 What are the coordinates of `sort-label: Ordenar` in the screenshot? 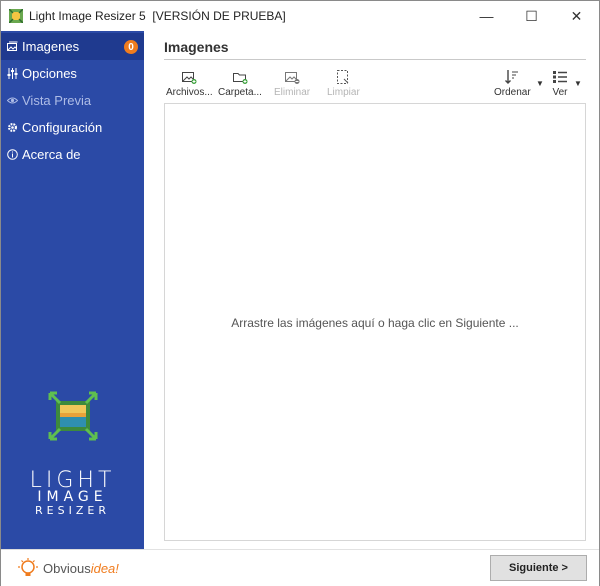 It's located at (512, 92).